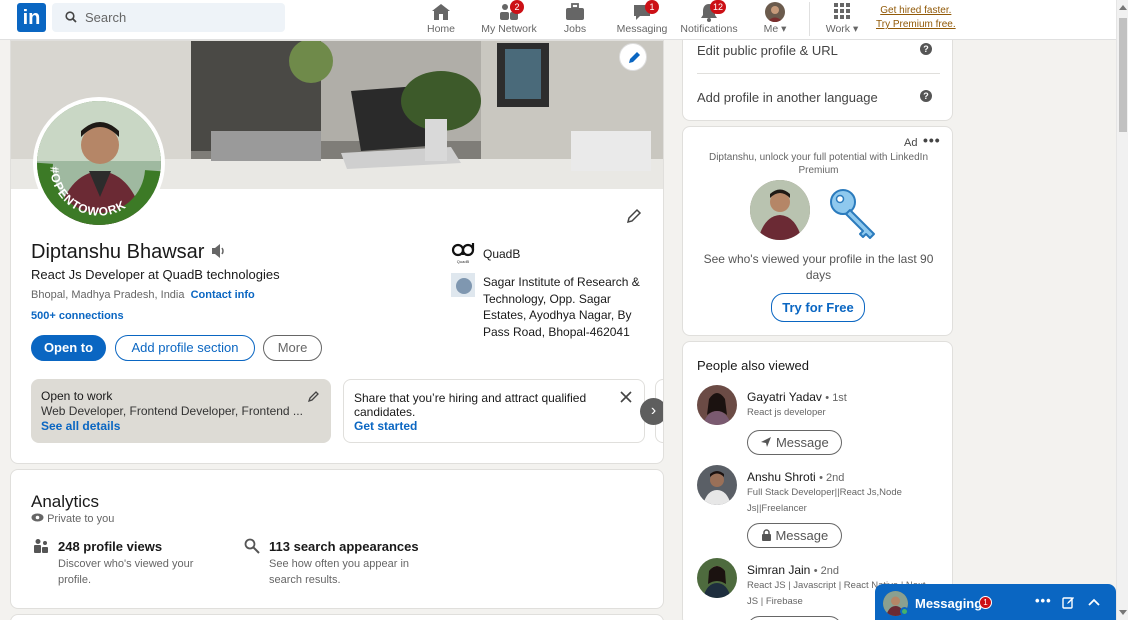 The image size is (1128, 620). I want to click on premium-upsell-link: Get hired faster. Try Premium free., so click(916, 18).